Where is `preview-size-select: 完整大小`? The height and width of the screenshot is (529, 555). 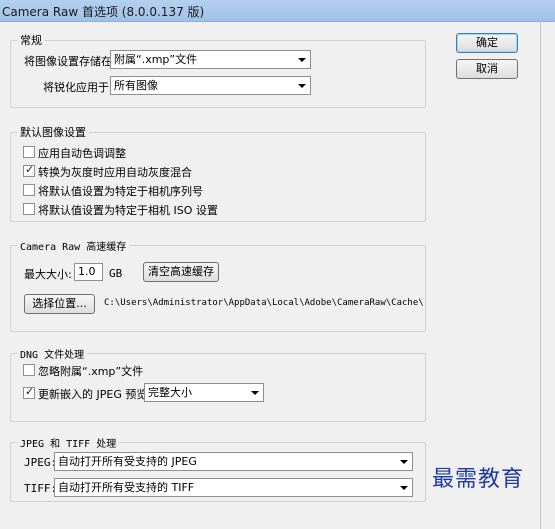 preview-size-select: 完整大小 is located at coordinates (204, 392).